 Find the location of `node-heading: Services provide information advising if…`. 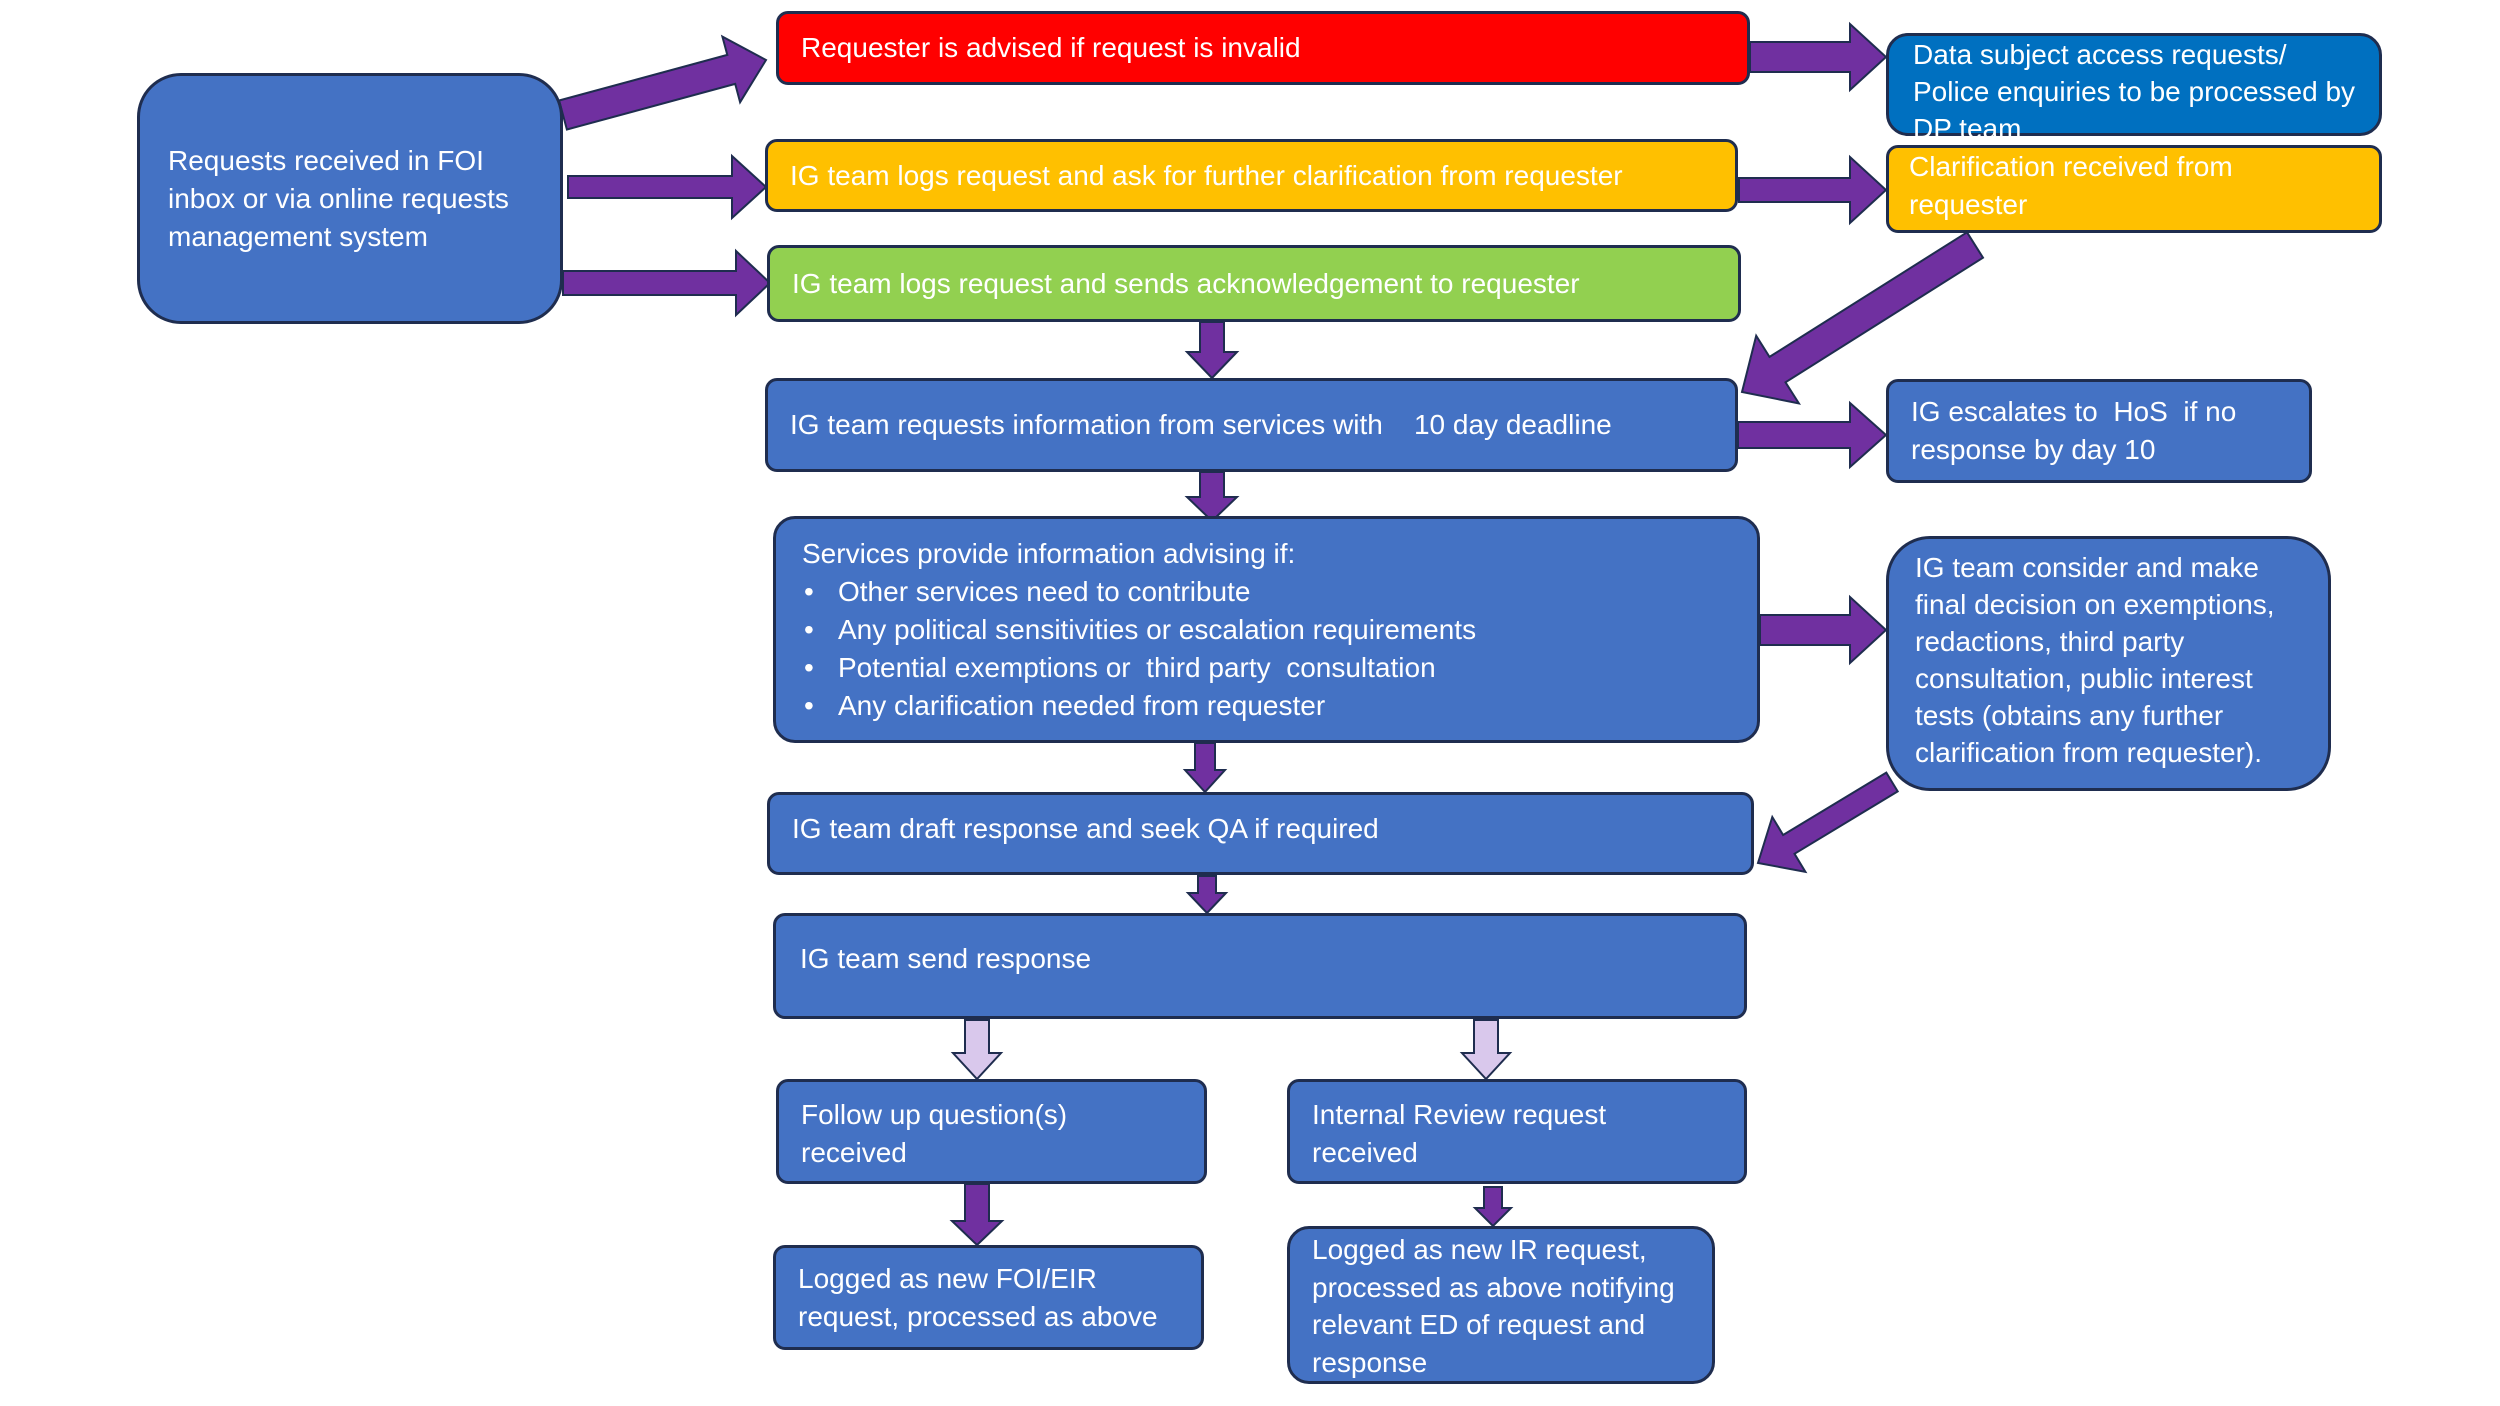

node-heading: Services provide information advising if… is located at coordinates (1049, 553).